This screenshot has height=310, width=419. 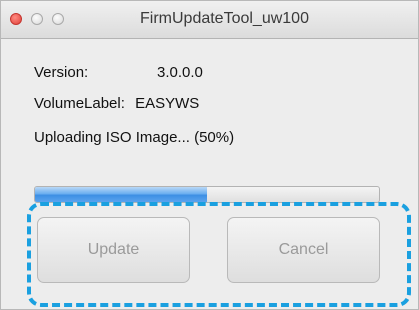 I want to click on upload-progress-bar, so click(x=207, y=194).